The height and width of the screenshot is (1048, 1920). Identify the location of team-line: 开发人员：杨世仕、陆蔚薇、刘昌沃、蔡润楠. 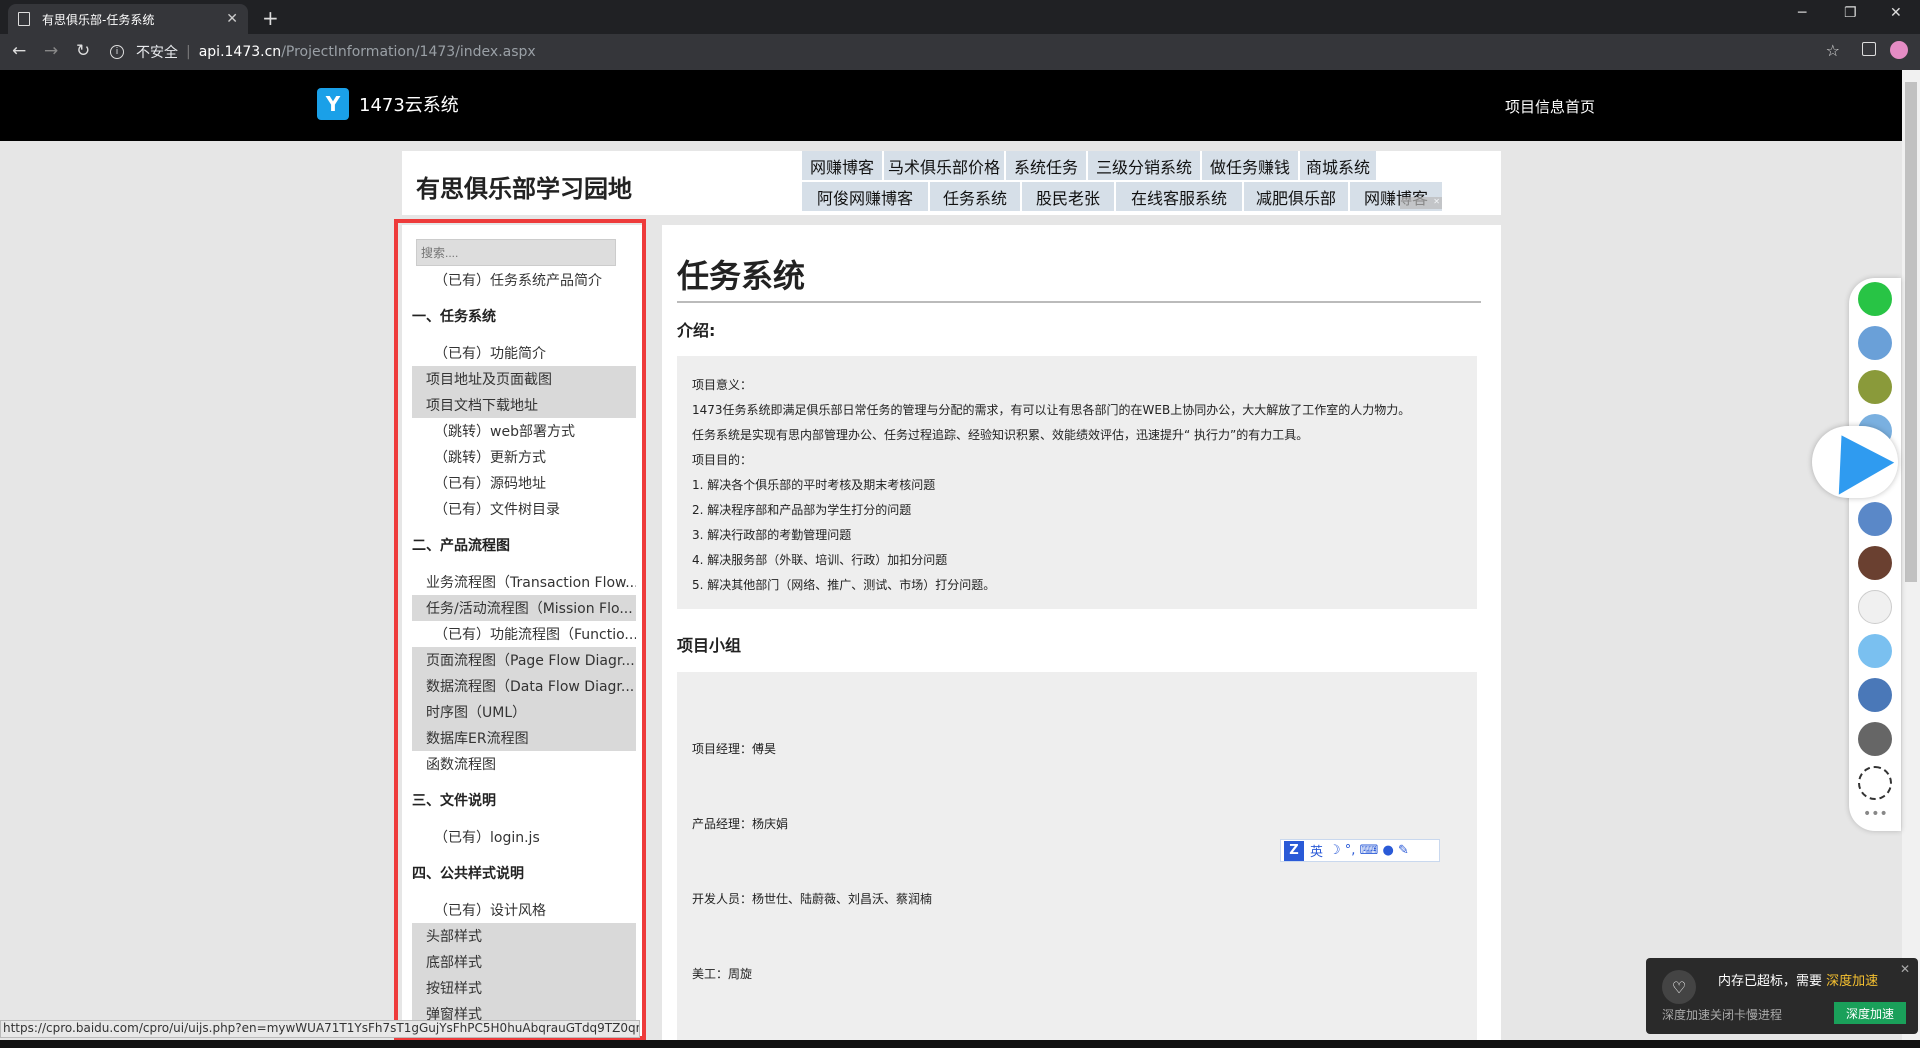
(812, 899).